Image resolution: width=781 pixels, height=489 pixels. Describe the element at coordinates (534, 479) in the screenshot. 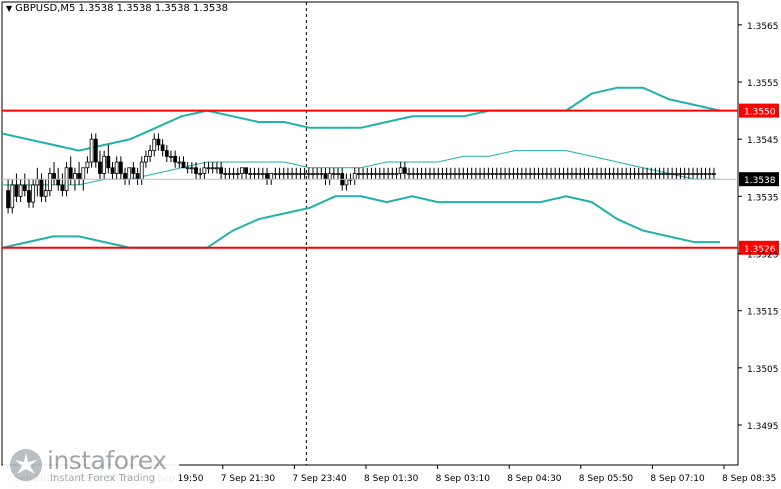

I see `x-tick-label: 8 Sep 04:30` at that location.